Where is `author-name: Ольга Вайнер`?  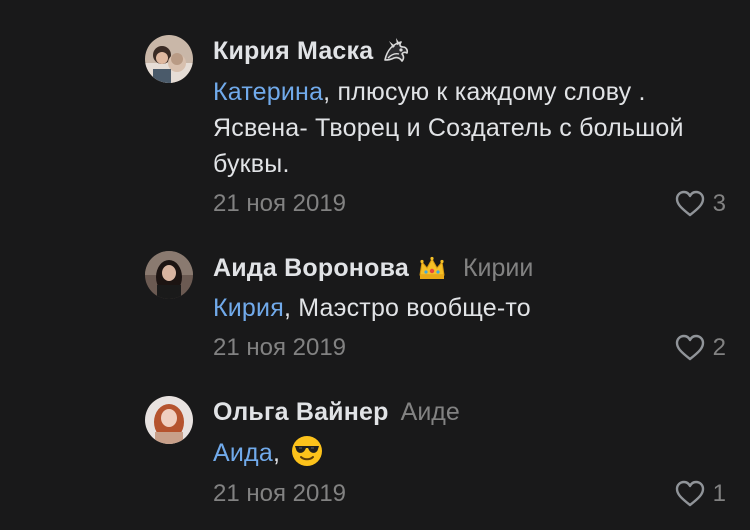 author-name: Ольга Вайнер is located at coordinates (301, 412).